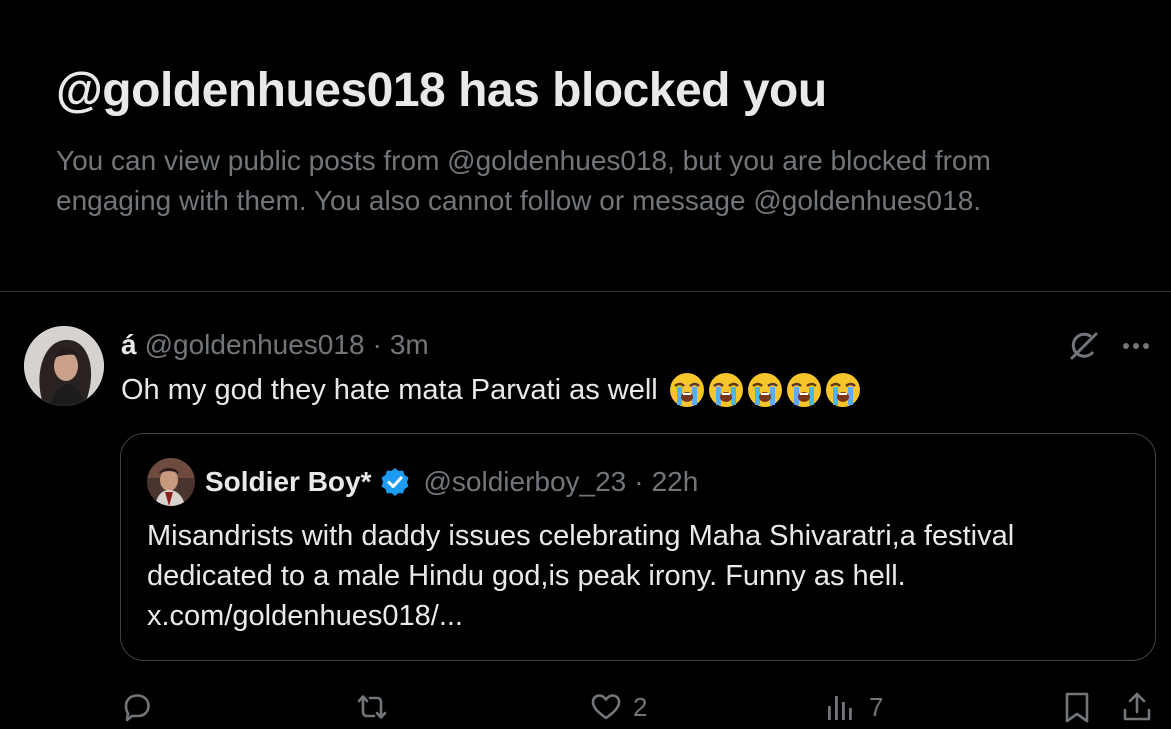 The width and height of the screenshot is (1171, 729). I want to click on emoji-group, so click(765, 390).